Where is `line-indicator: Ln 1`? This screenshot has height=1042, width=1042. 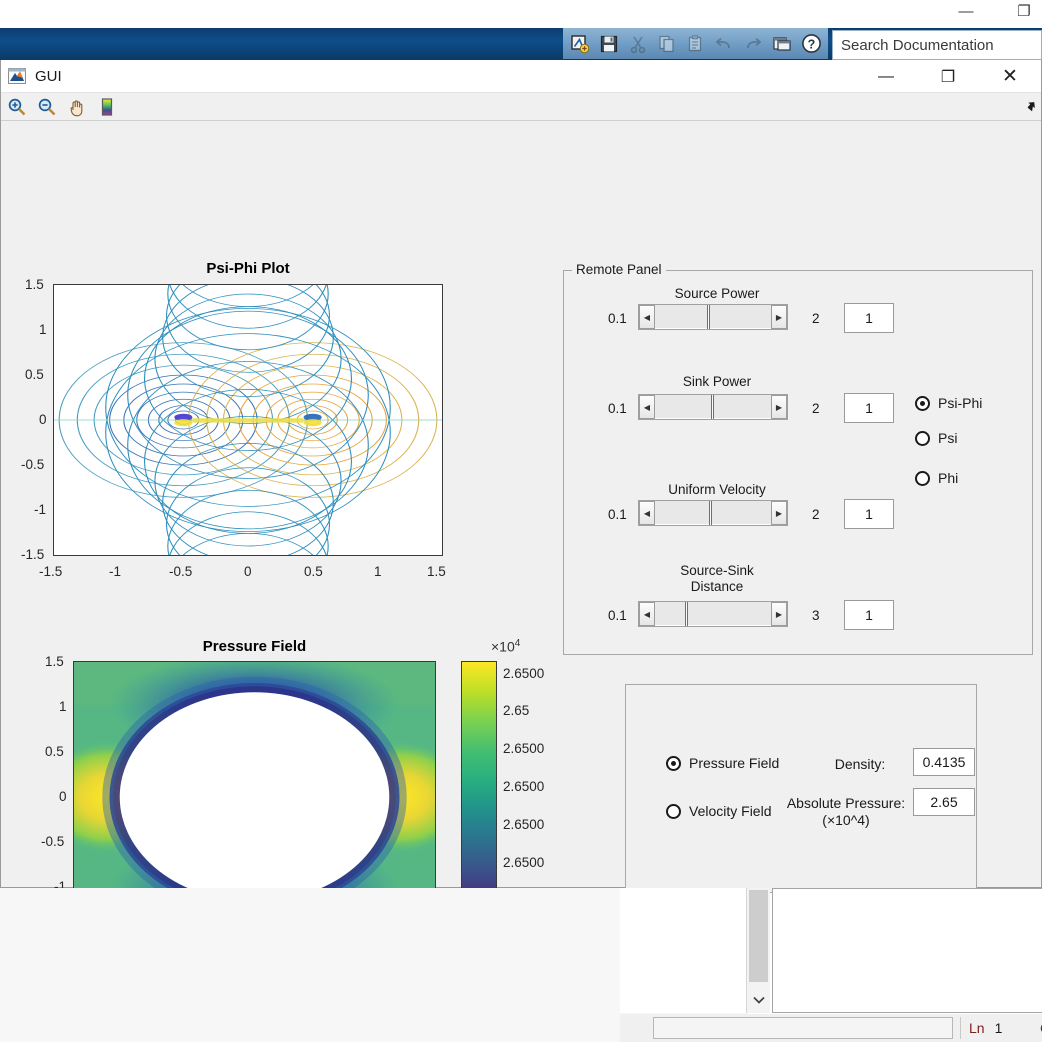 line-indicator: Ln 1 is located at coordinates (985, 1028).